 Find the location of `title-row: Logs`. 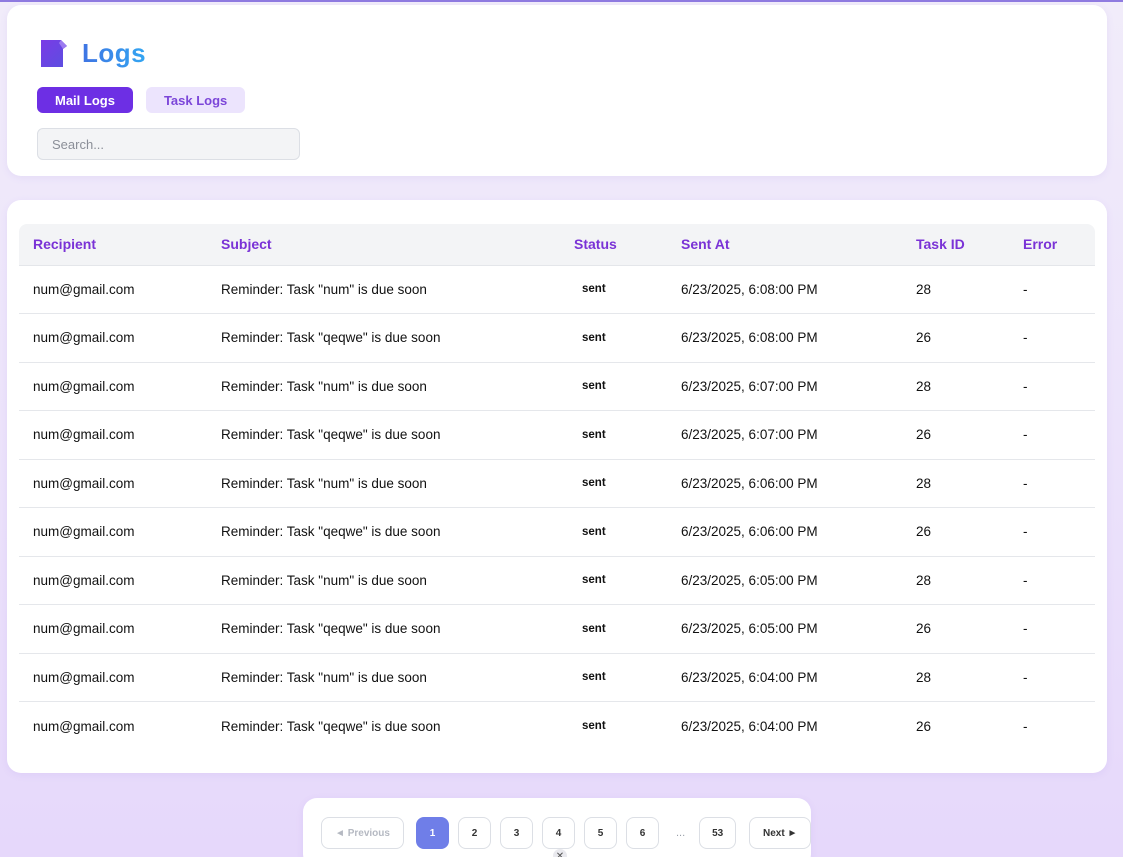

title-row: Logs is located at coordinates (92, 53).